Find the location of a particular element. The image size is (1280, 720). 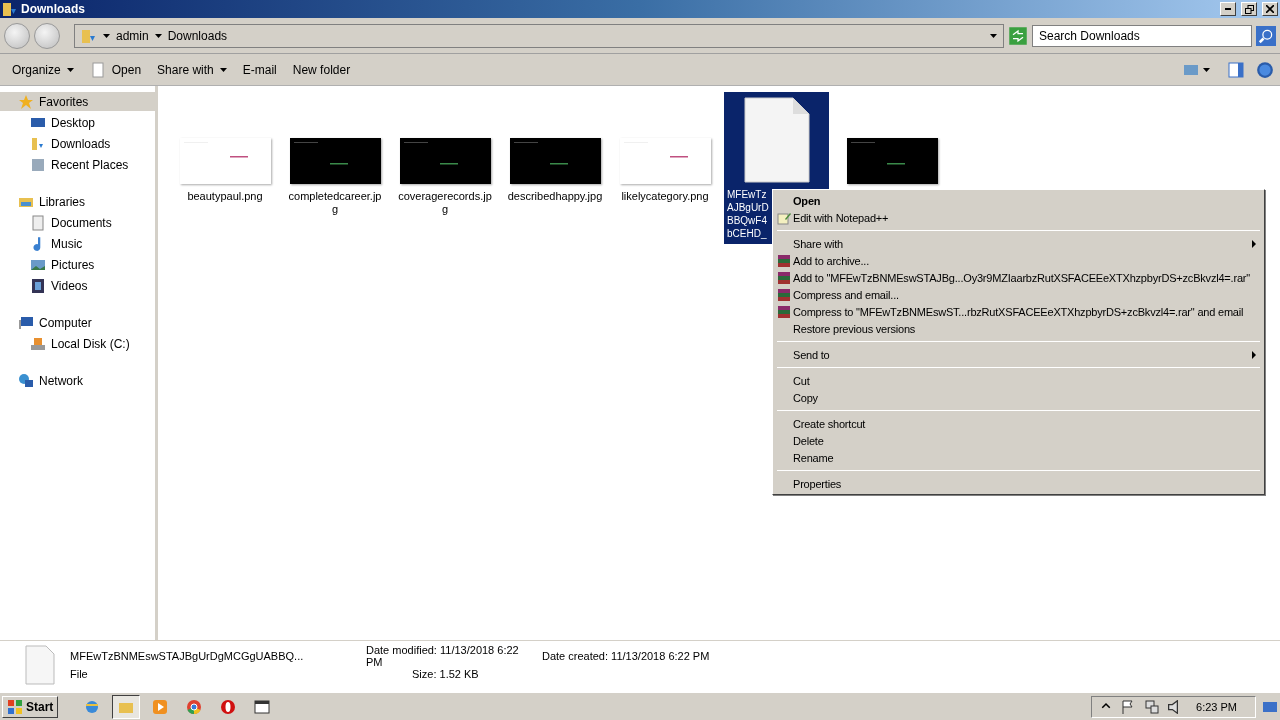

restore-button is located at coordinates (1249, 9).